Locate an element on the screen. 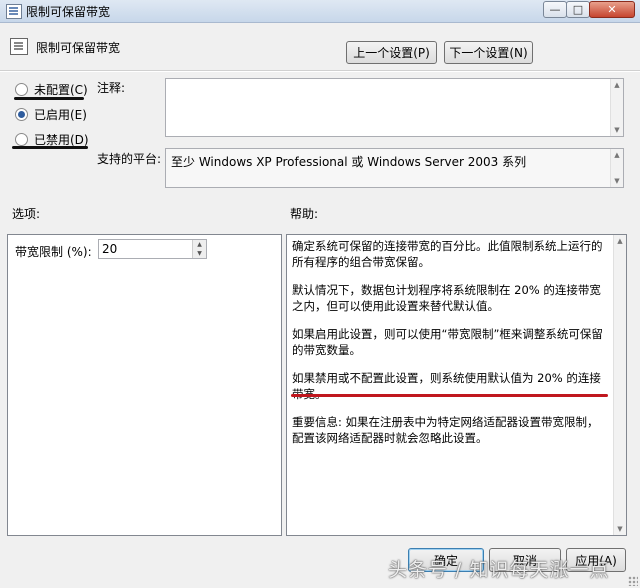  help-paragraph: 确定系统可保留的连接带宽的百分比。此值限制系统上运行的所有程序的组合带宽保留。 is located at coordinates (447, 254).